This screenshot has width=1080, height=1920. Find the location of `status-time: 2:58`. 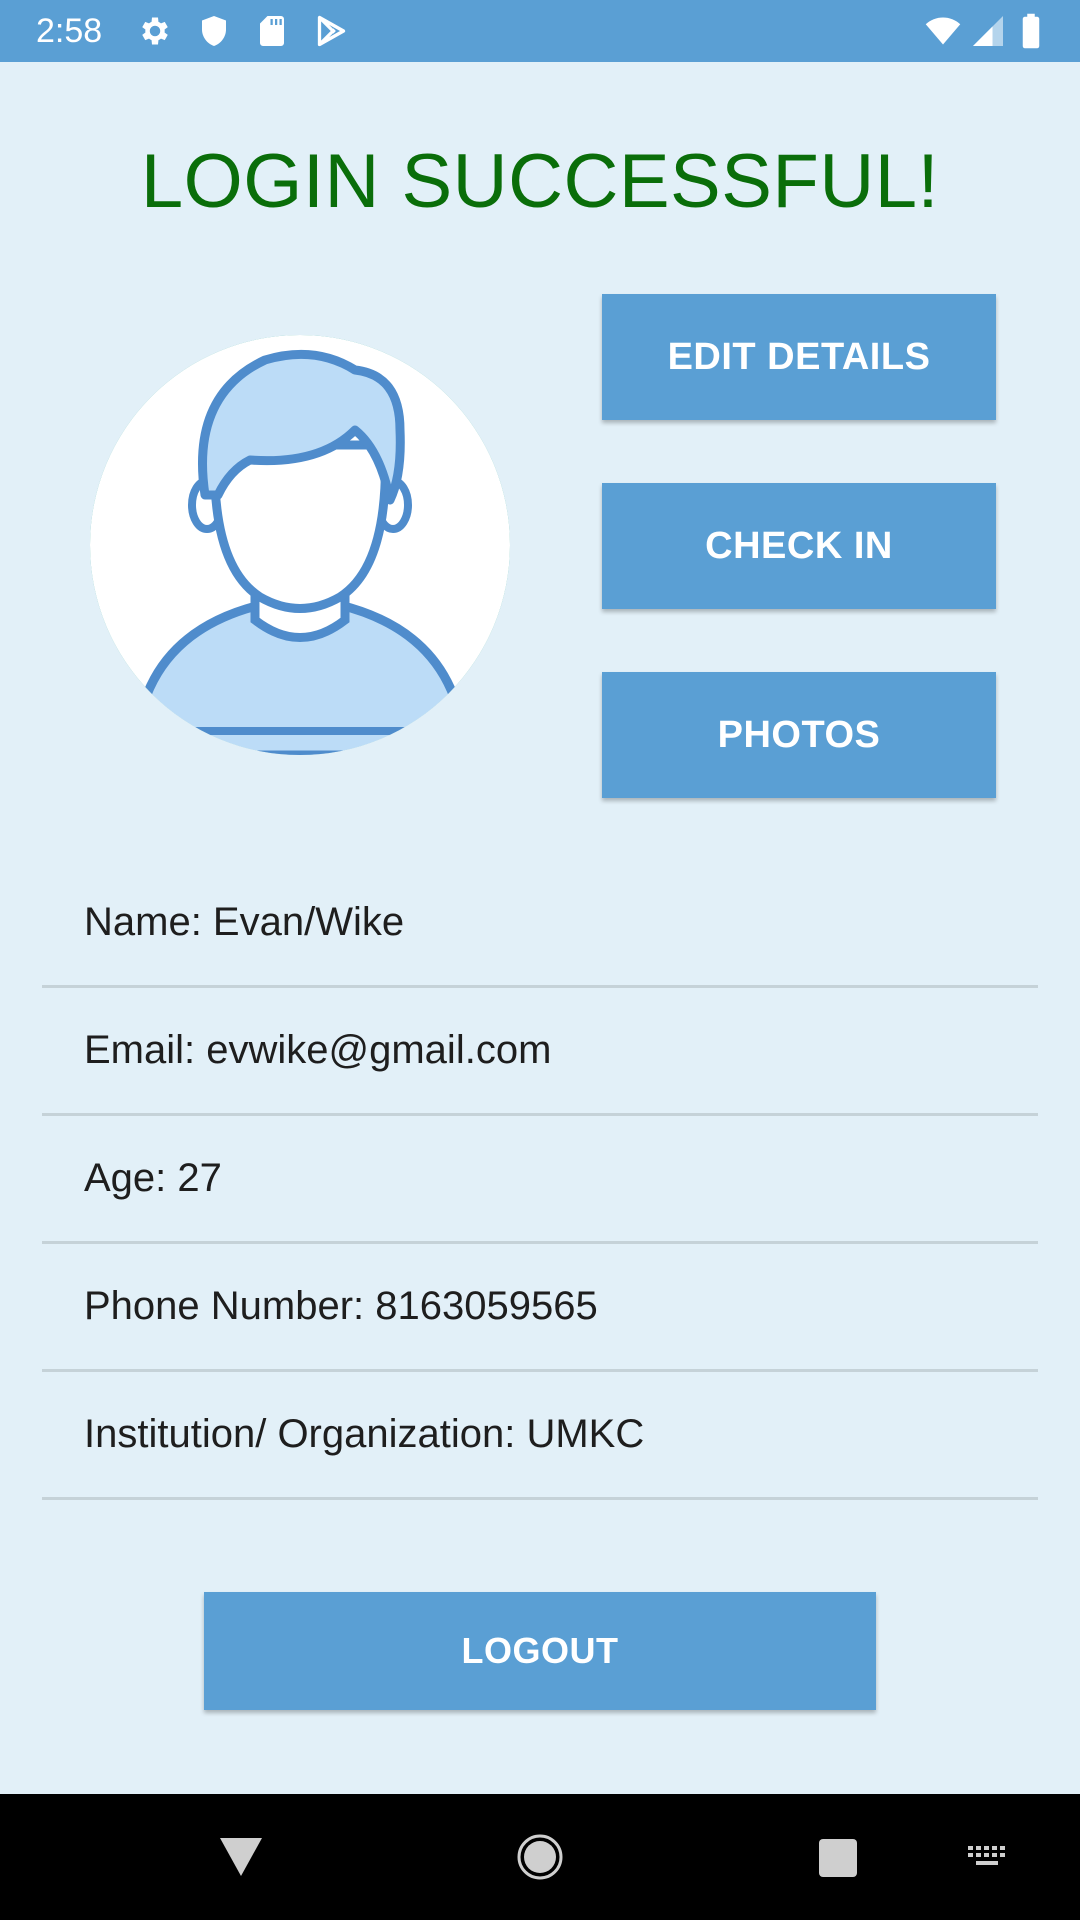

status-time: 2:58 is located at coordinates (69, 31).